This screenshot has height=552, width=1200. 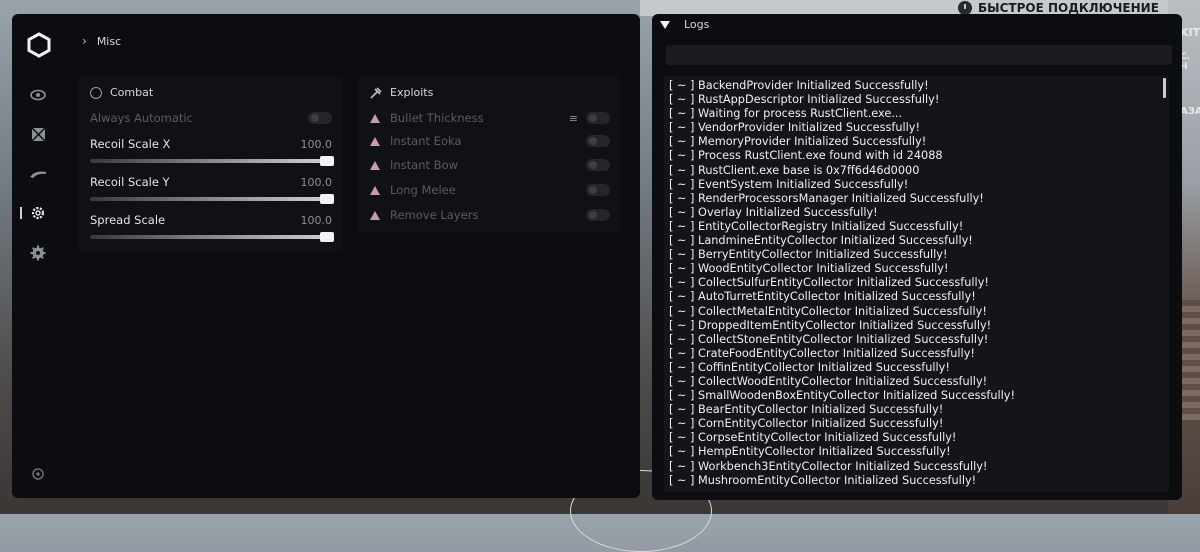 I want to click on logs-header: Logs, so click(x=684, y=24).